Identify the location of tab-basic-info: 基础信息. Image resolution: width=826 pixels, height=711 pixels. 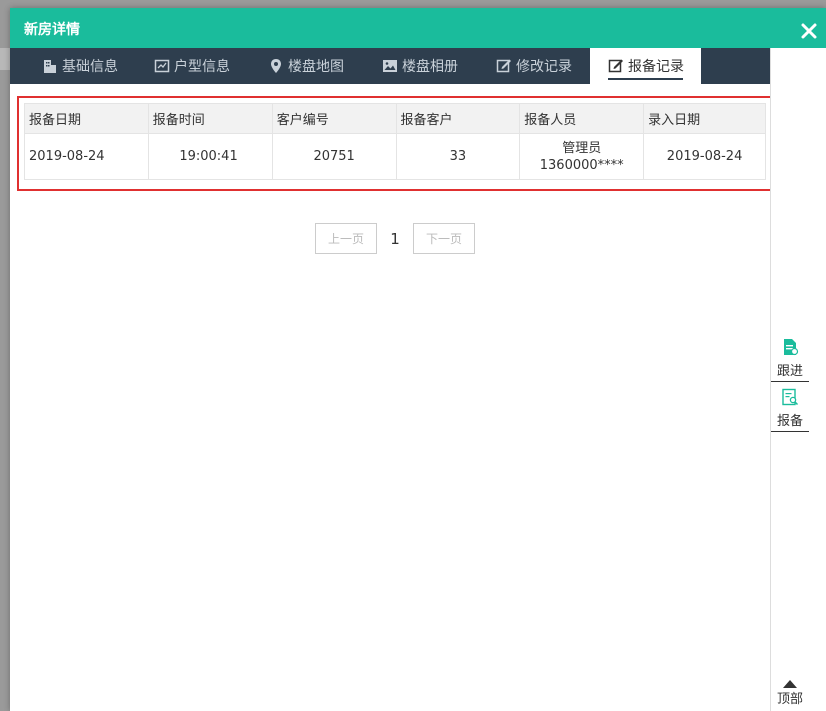
(80, 66).